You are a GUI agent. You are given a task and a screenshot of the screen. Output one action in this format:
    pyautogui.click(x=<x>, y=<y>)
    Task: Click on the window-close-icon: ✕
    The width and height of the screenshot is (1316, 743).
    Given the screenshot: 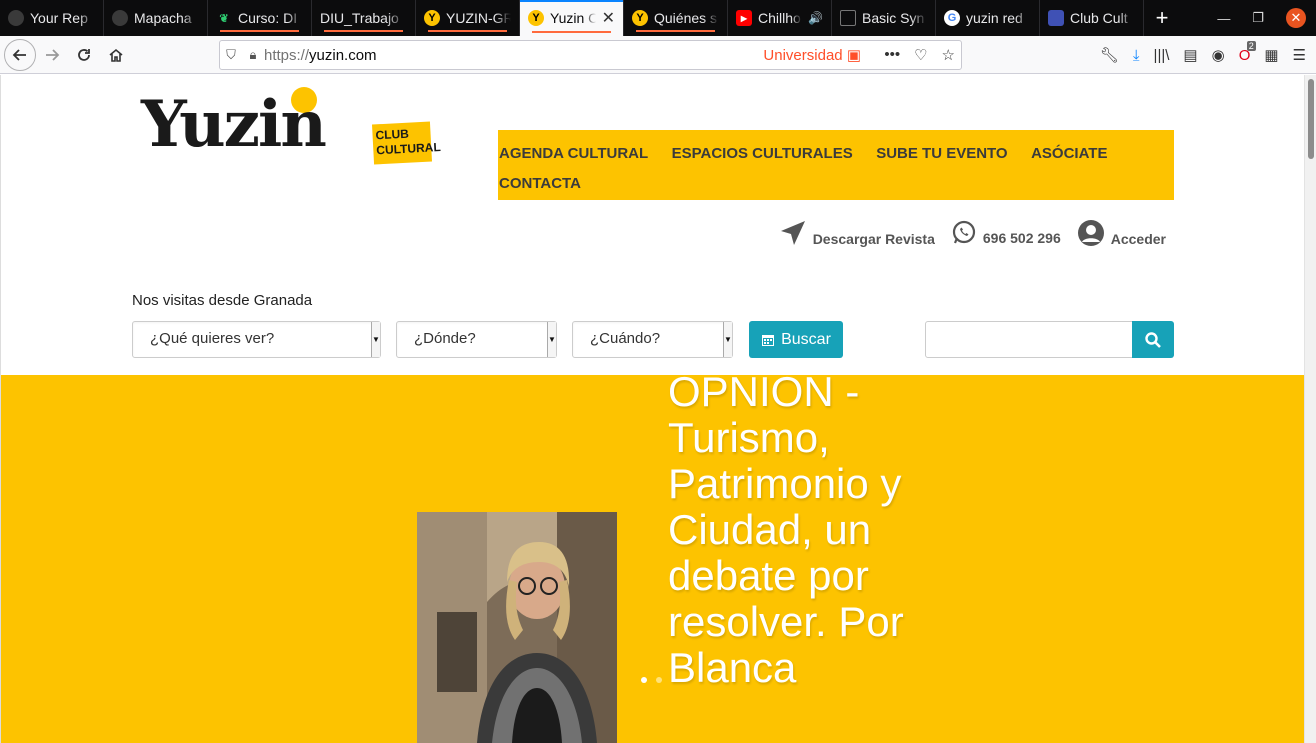 What is the action you would take?
    pyautogui.click(x=1296, y=18)
    